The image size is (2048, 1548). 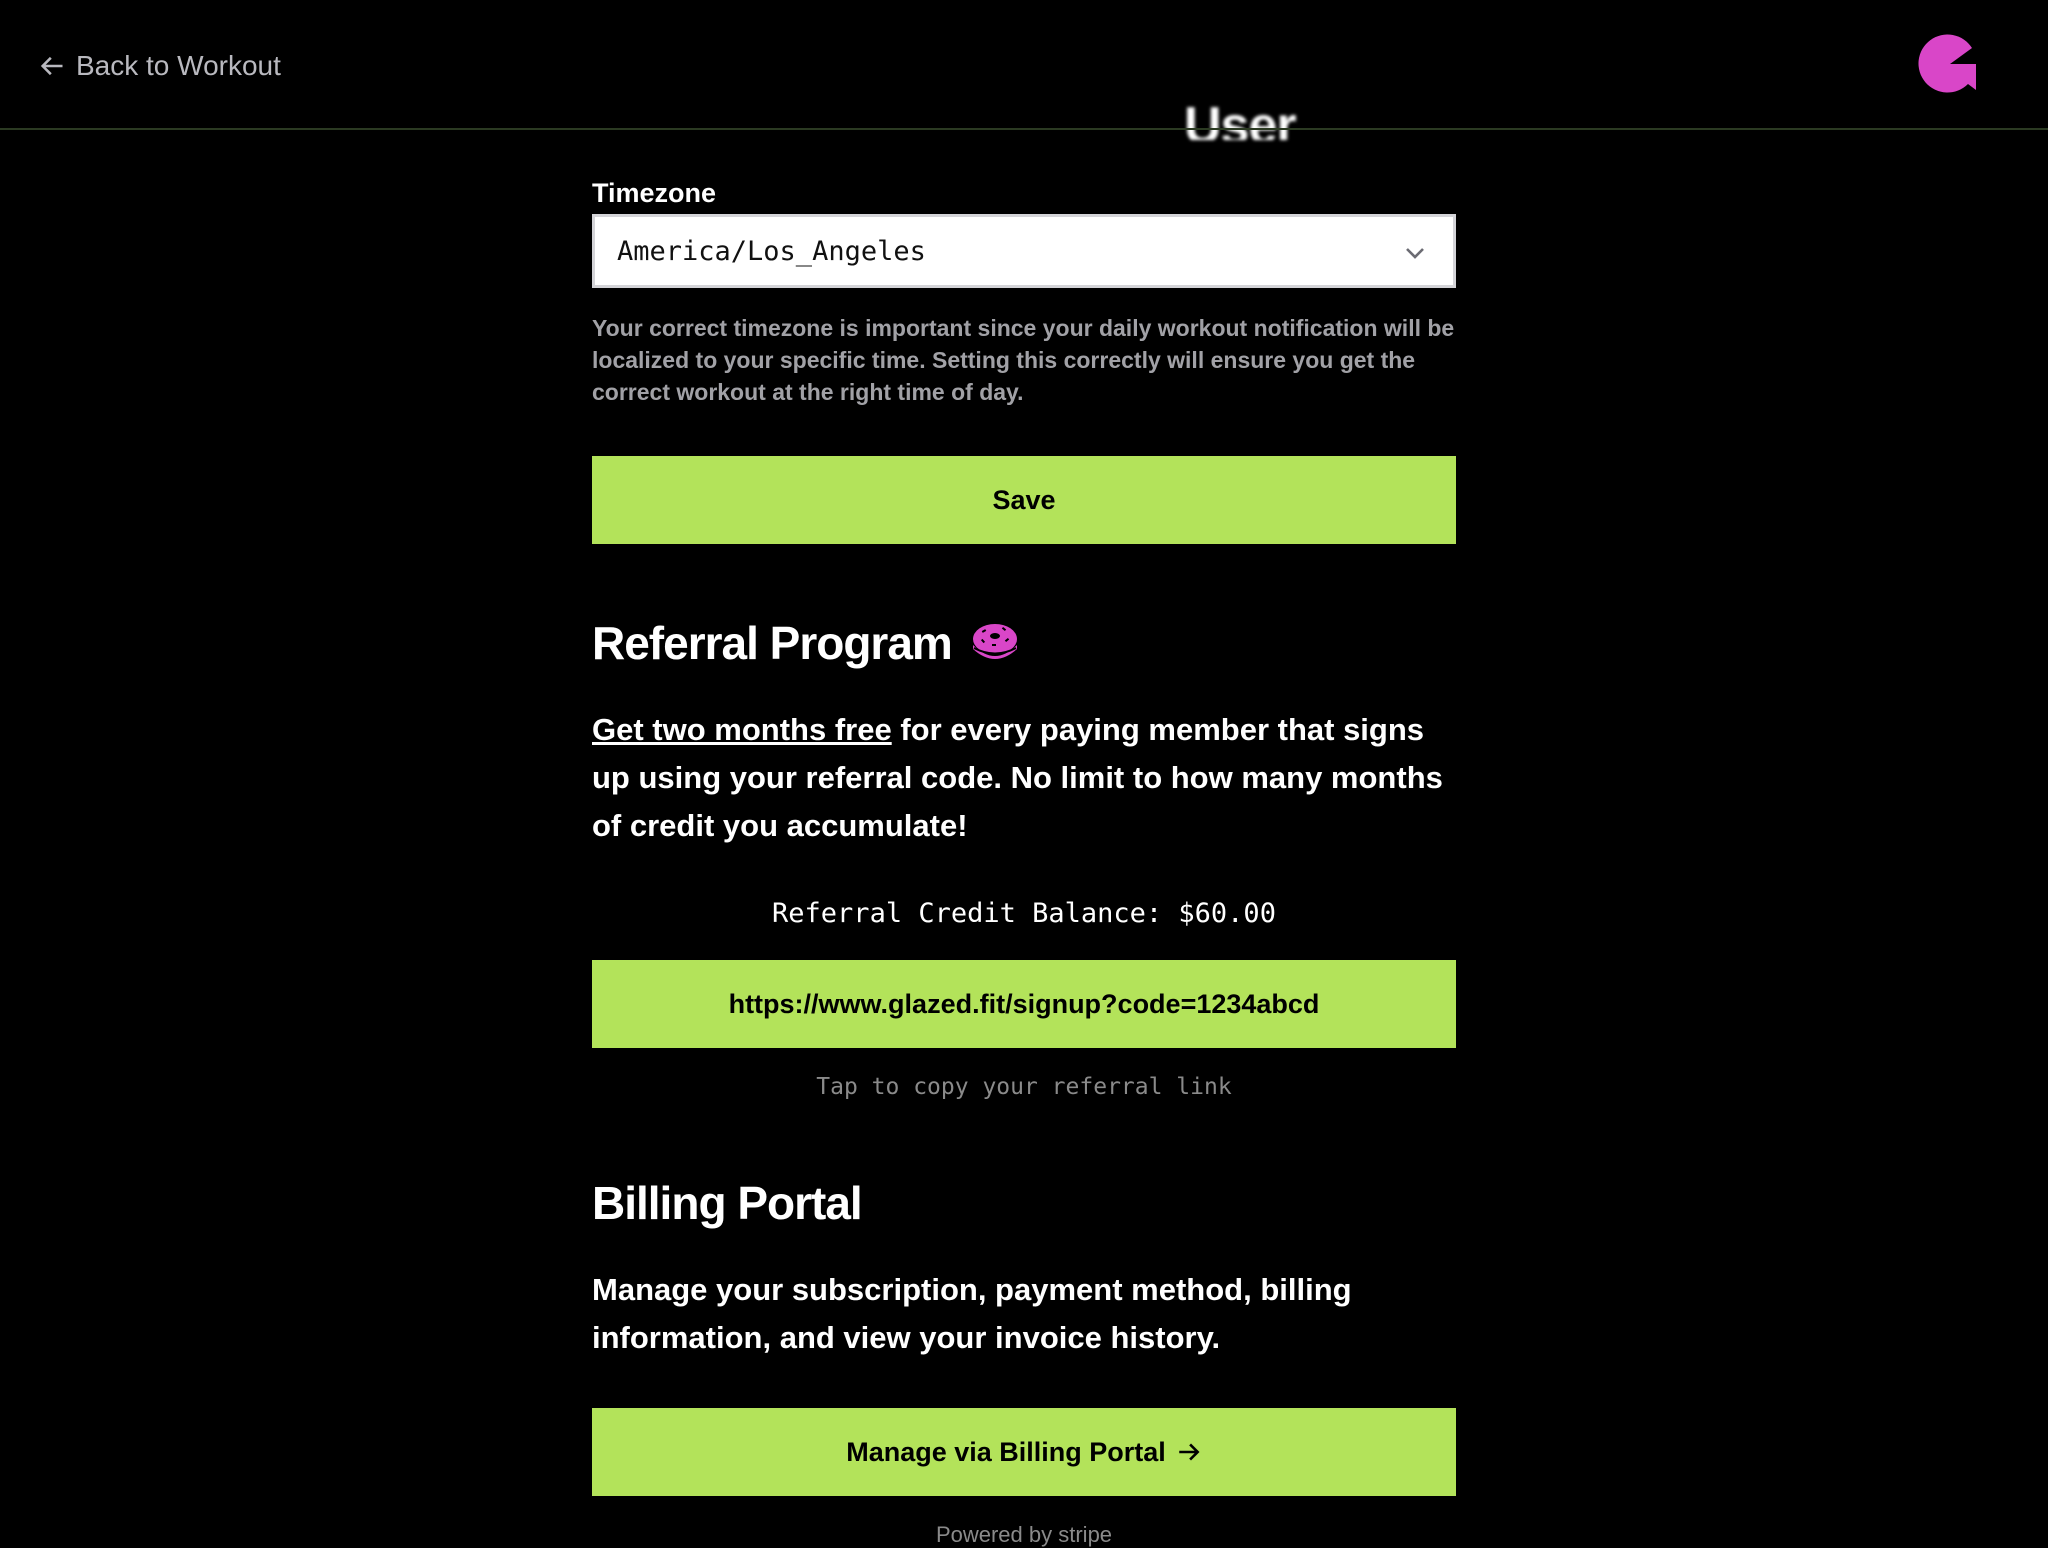 I want to click on referral-credit-balance: Referral Credit Balance: $60.00, so click(x=1024, y=913).